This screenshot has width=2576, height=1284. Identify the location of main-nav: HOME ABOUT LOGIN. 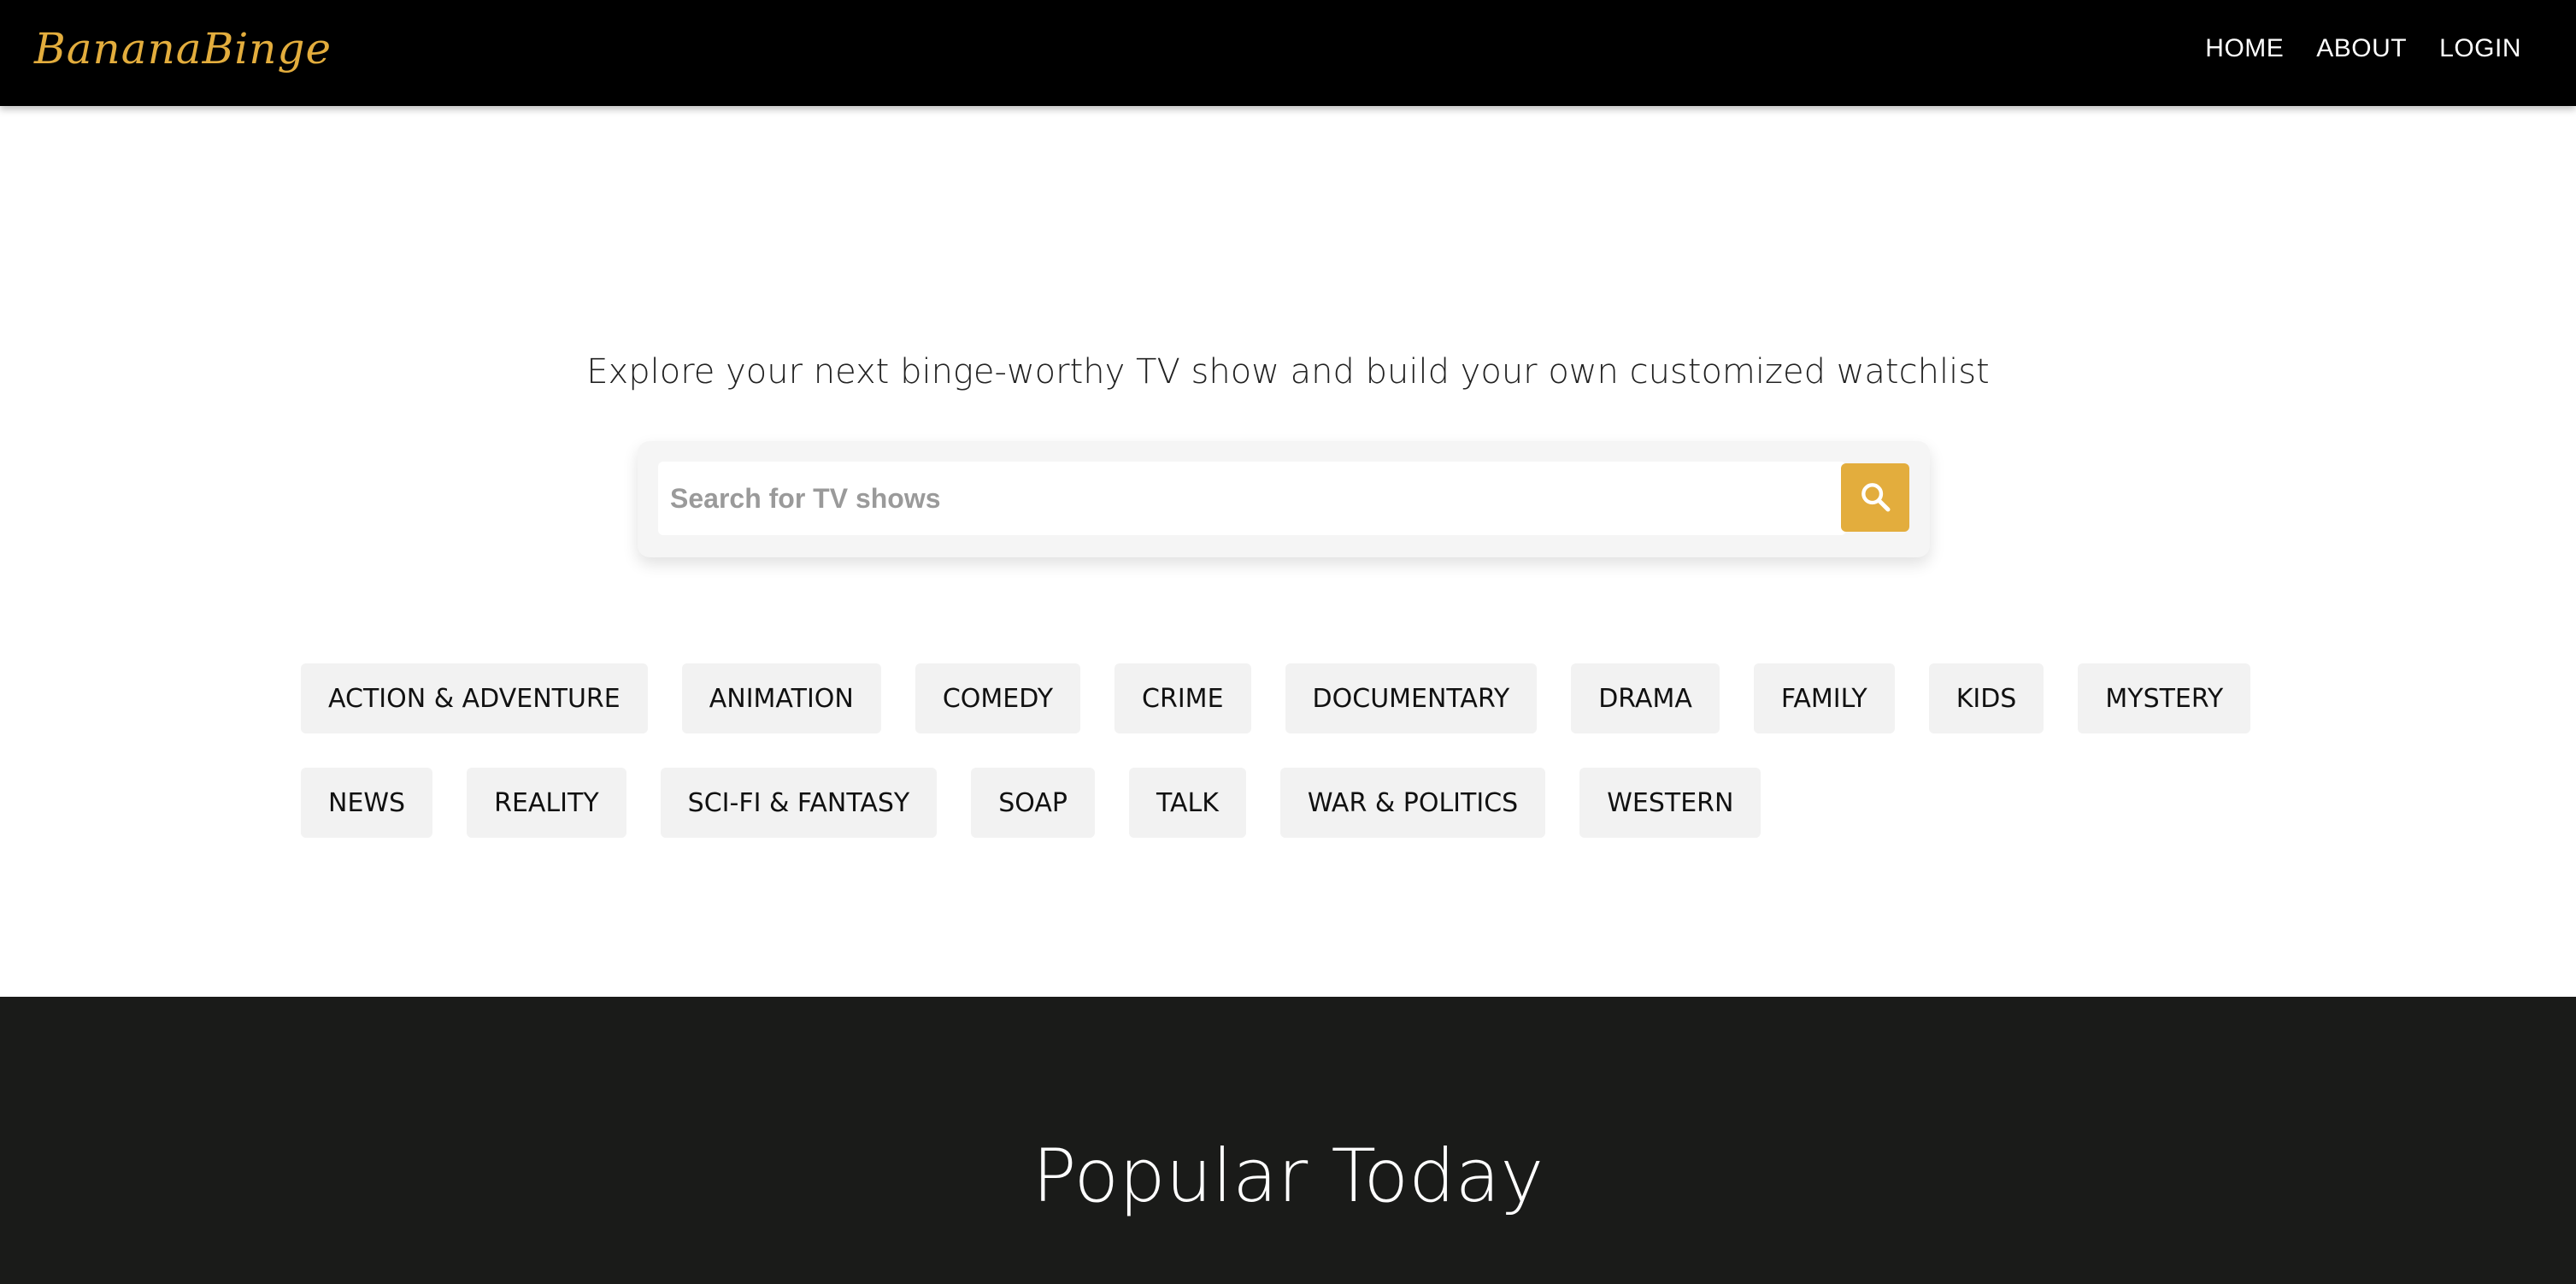
(2363, 48).